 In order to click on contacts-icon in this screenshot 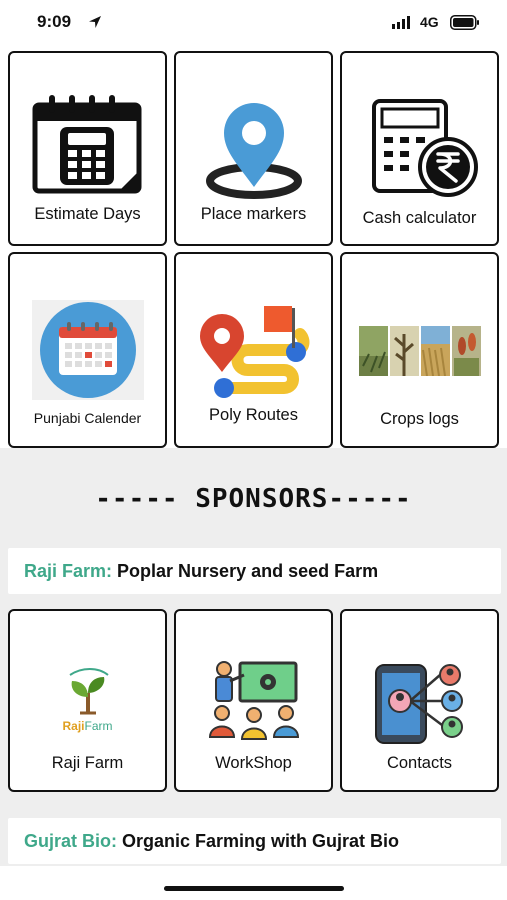, I will do `click(418, 704)`.